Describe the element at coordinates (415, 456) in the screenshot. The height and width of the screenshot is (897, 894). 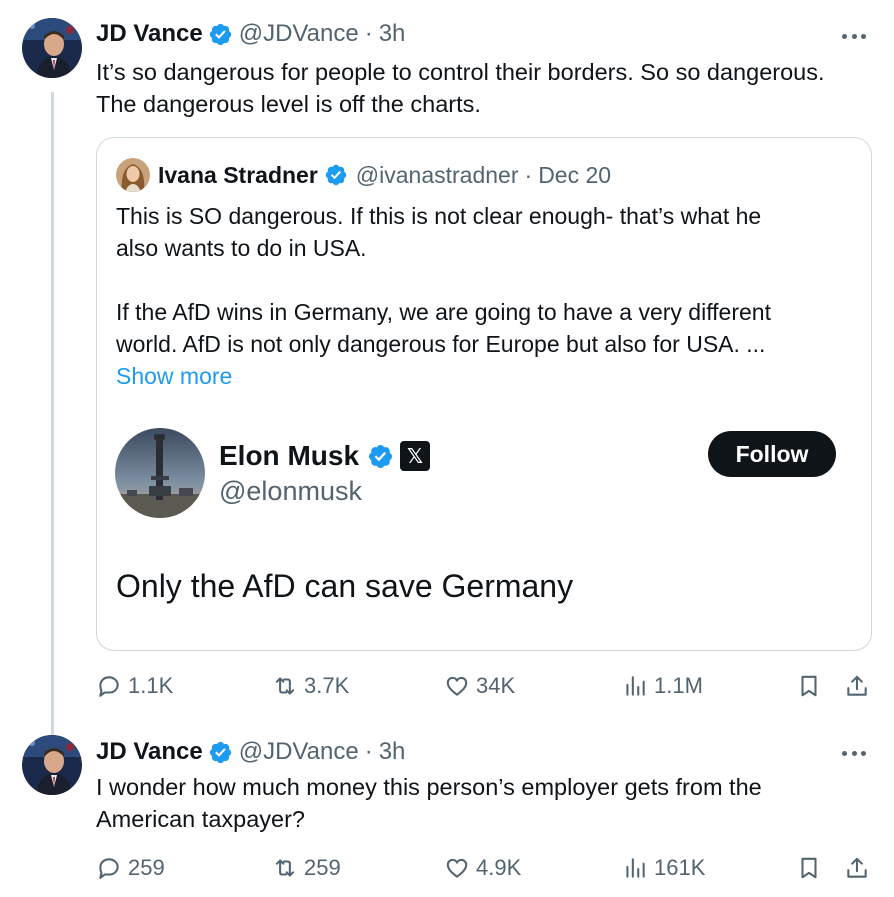
I see `x-affiliate-badge-icon: 𝕏` at that location.